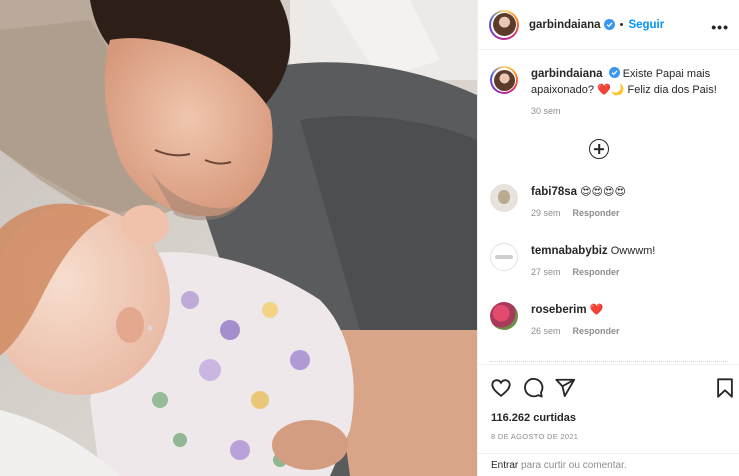 Image resolution: width=739 pixels, height=476 pixels. Describe the element at coordinates (629, 192) in the screenshot. I see `comment-text-block: fabi78sa 😍😍😍😍` at that location.